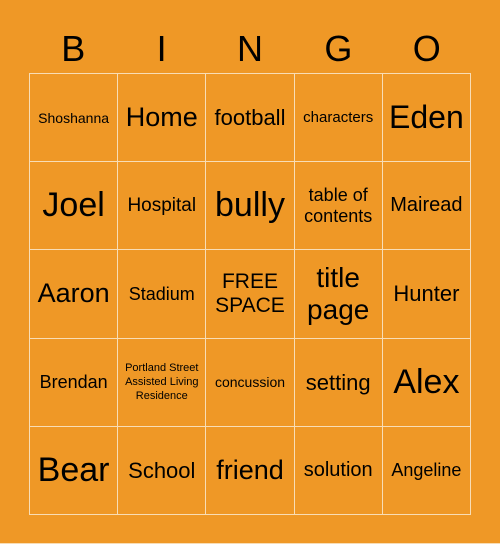 The width and height of the screenshot is (500, 544). I want to click on bingo-cell: Hunter, so click(426, 294).